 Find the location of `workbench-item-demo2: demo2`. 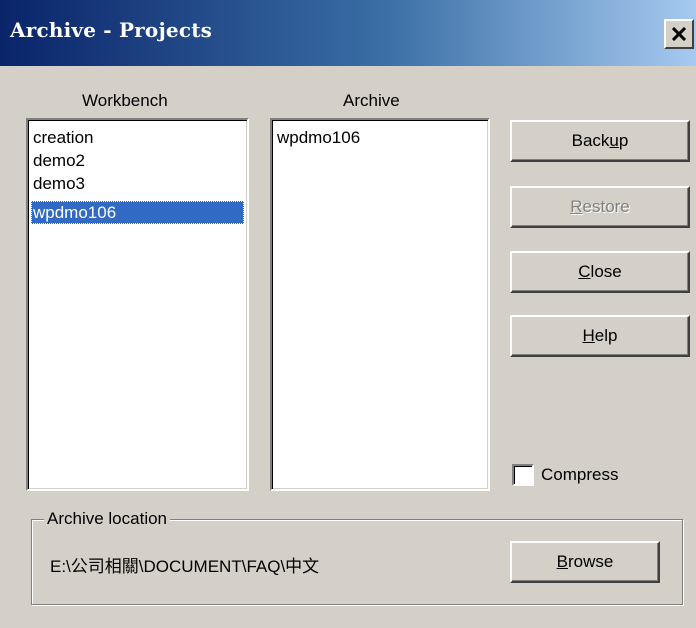

workbench-item-demo2: demo2 is located at coordinates (59, 160).